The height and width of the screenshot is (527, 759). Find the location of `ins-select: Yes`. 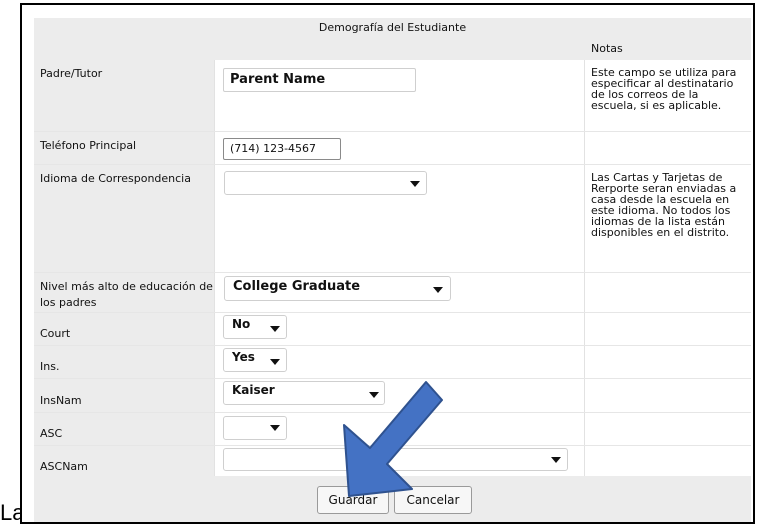

ins-select: Yes is located at coordinates (255, 360).